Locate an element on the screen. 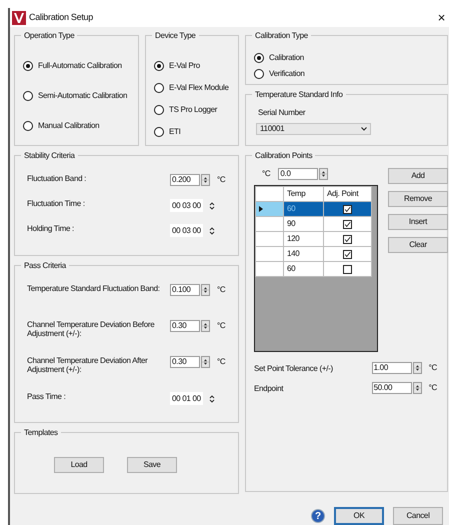 Image resolution: width=449 pixels, height=525 pixels. grid-action-button: Remove is located at coordinates (418, 199).